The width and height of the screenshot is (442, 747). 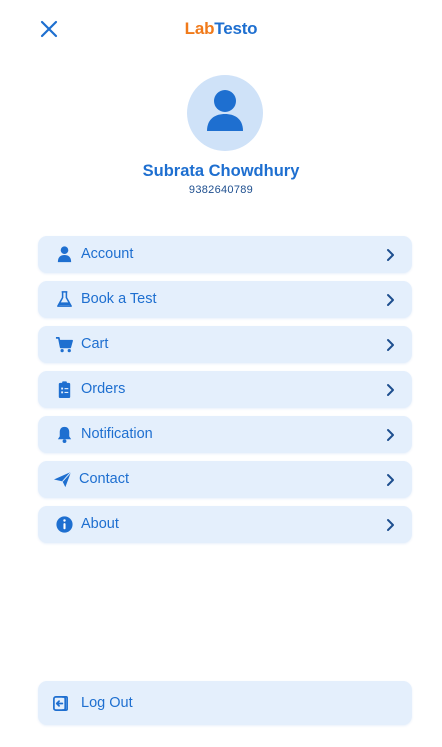 I want to click on menu-item-about: About, so click(x=225, y=524).